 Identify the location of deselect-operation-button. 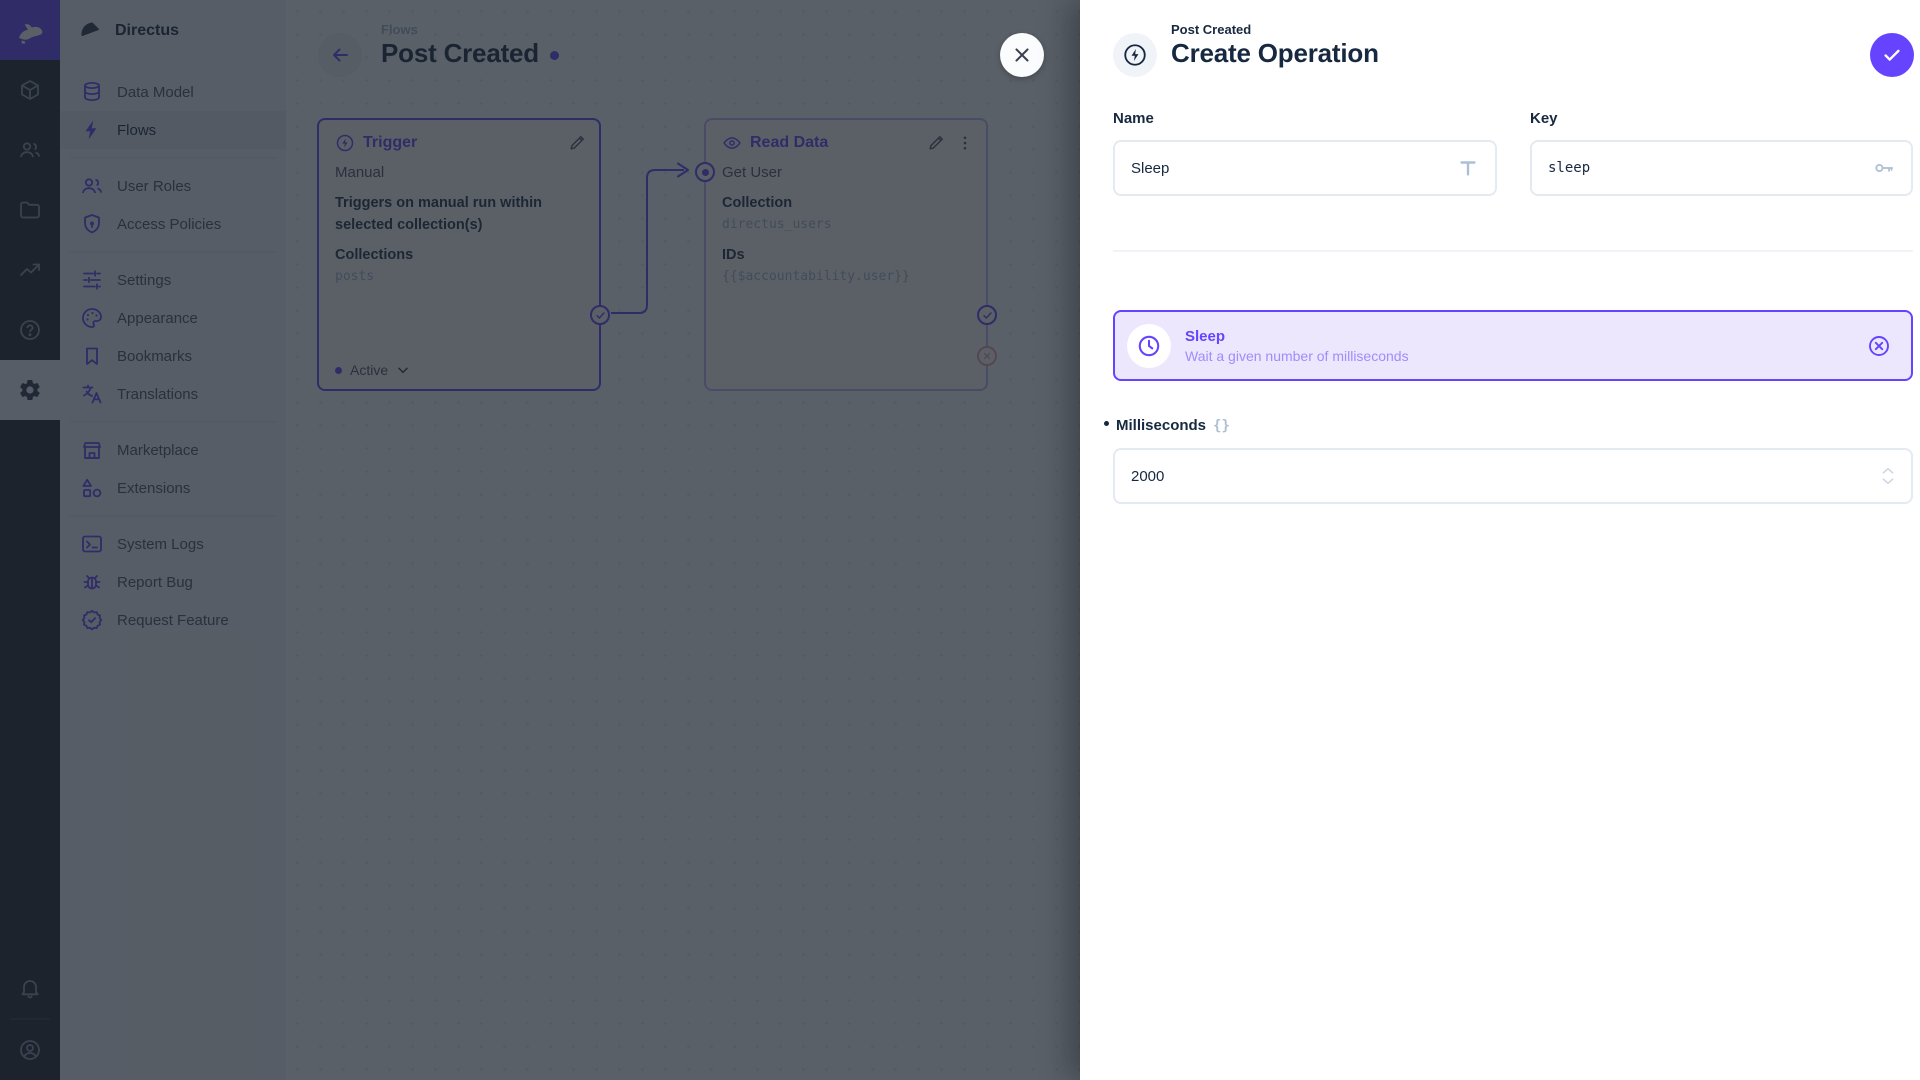
(1879, 346).